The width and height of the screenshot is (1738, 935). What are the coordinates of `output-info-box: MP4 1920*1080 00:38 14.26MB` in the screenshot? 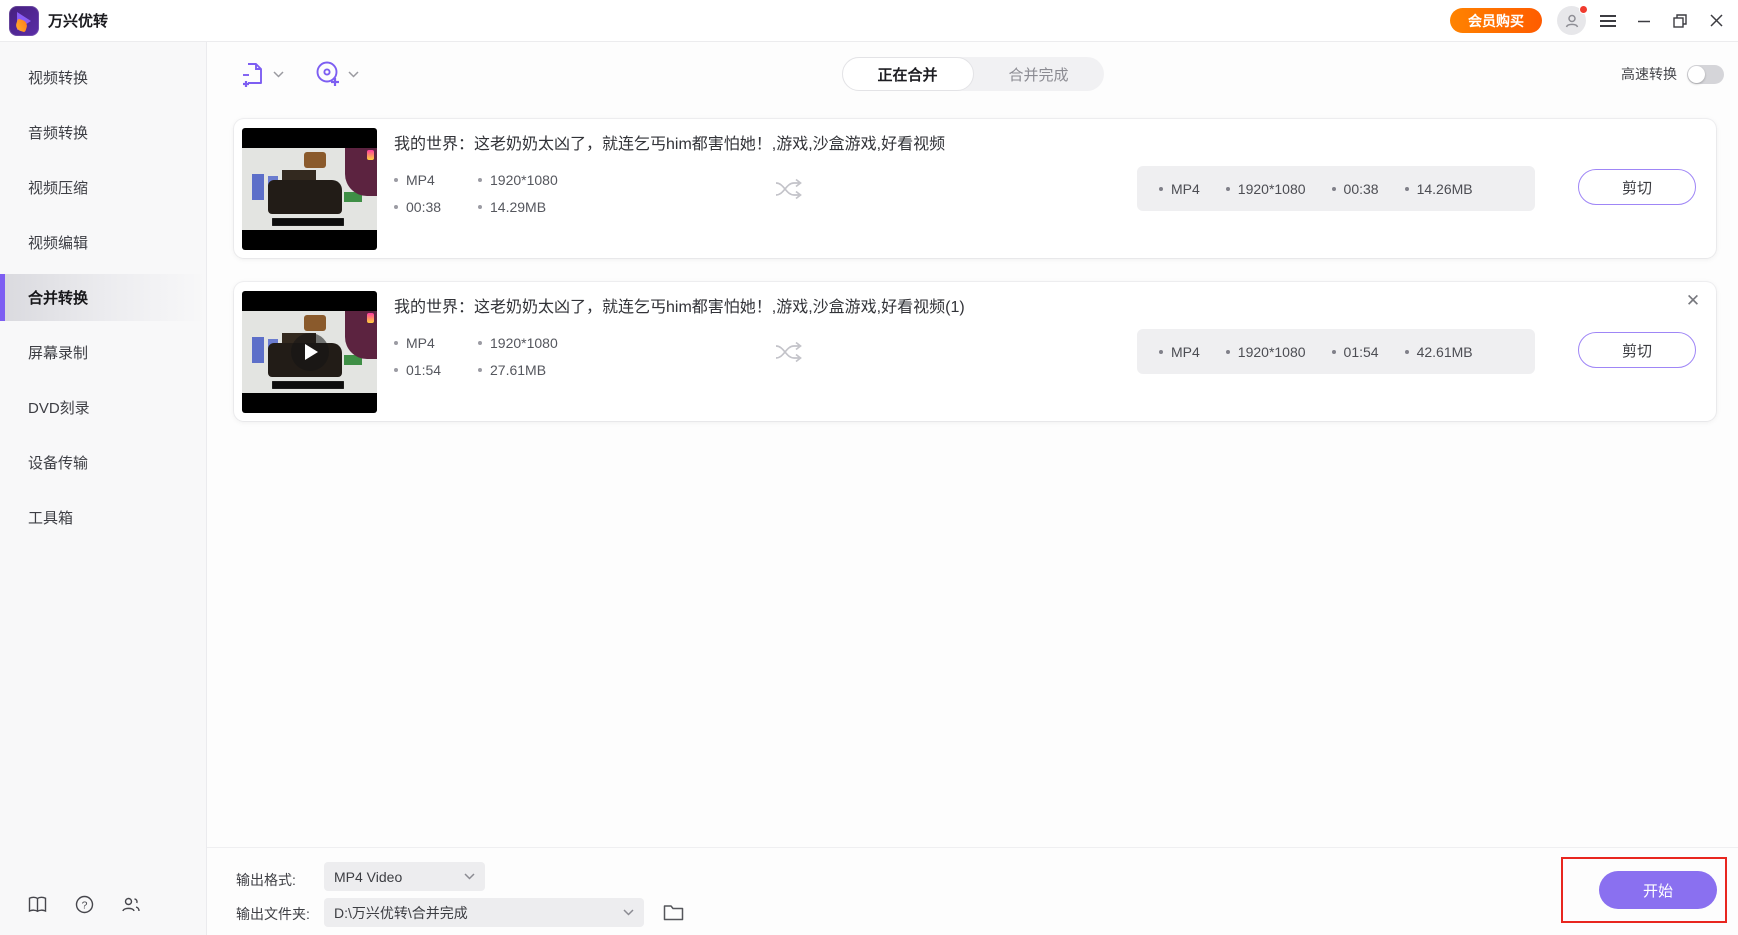 It's located at (1336, 188).